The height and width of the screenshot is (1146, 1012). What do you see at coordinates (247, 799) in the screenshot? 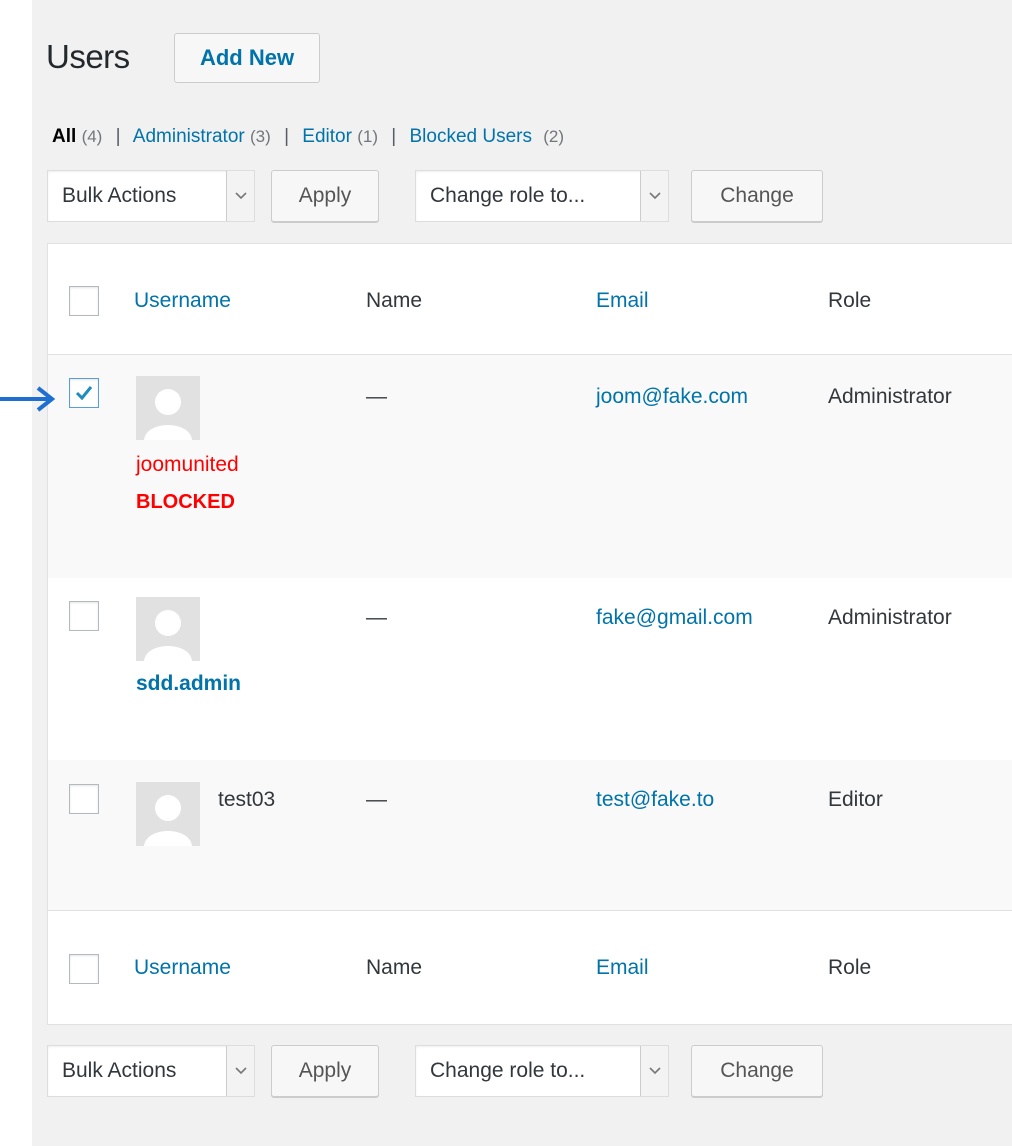
I see `username-text: test03` at bounding box center [247, 799].